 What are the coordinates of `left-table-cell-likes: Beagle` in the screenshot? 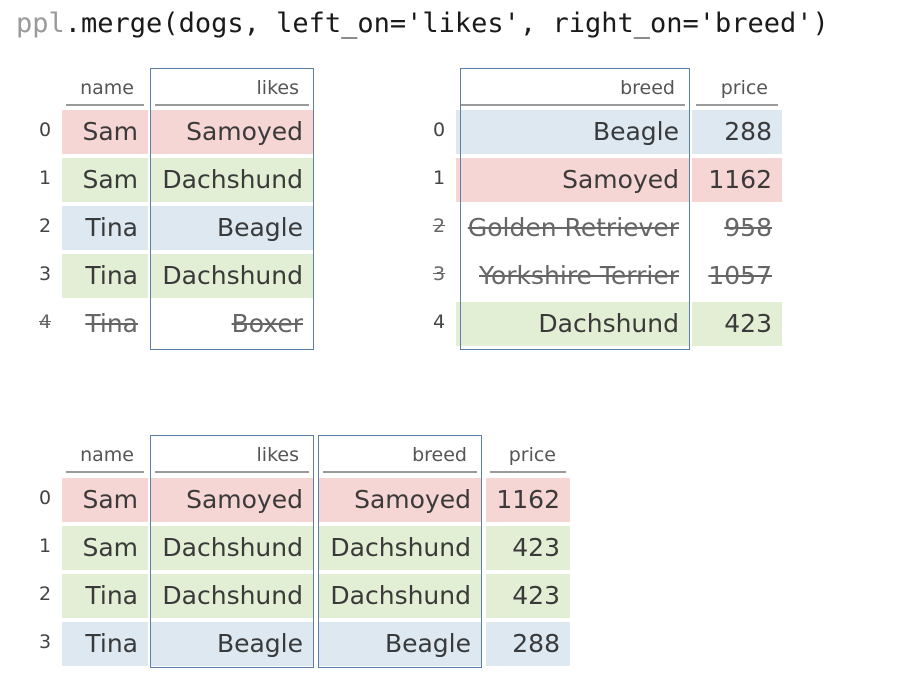 It's located at (232, 228).